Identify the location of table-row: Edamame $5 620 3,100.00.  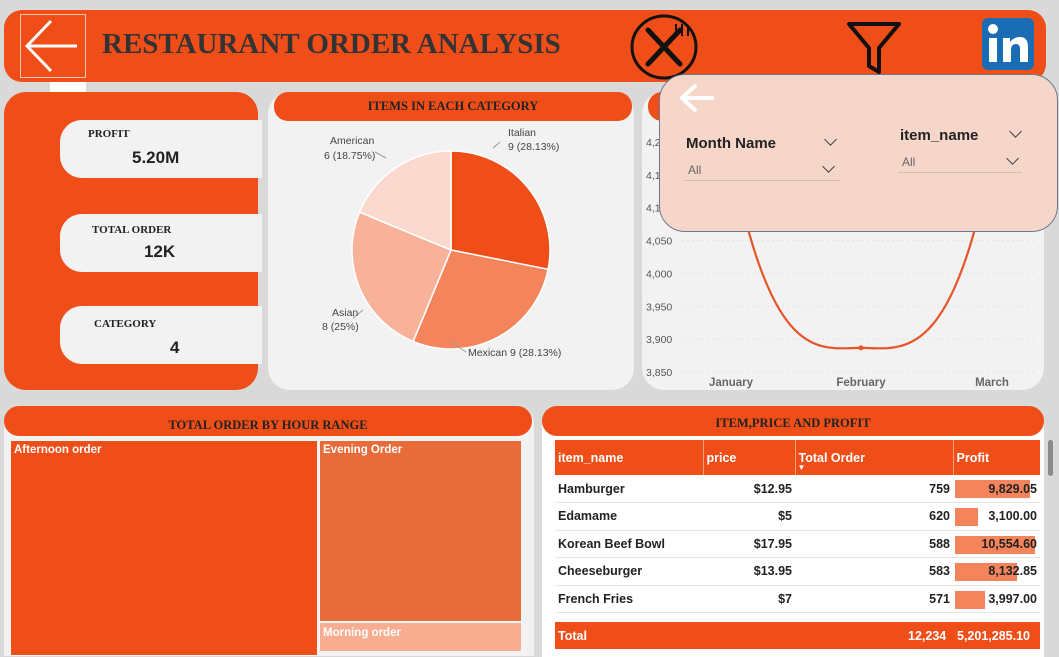
(797, 516).